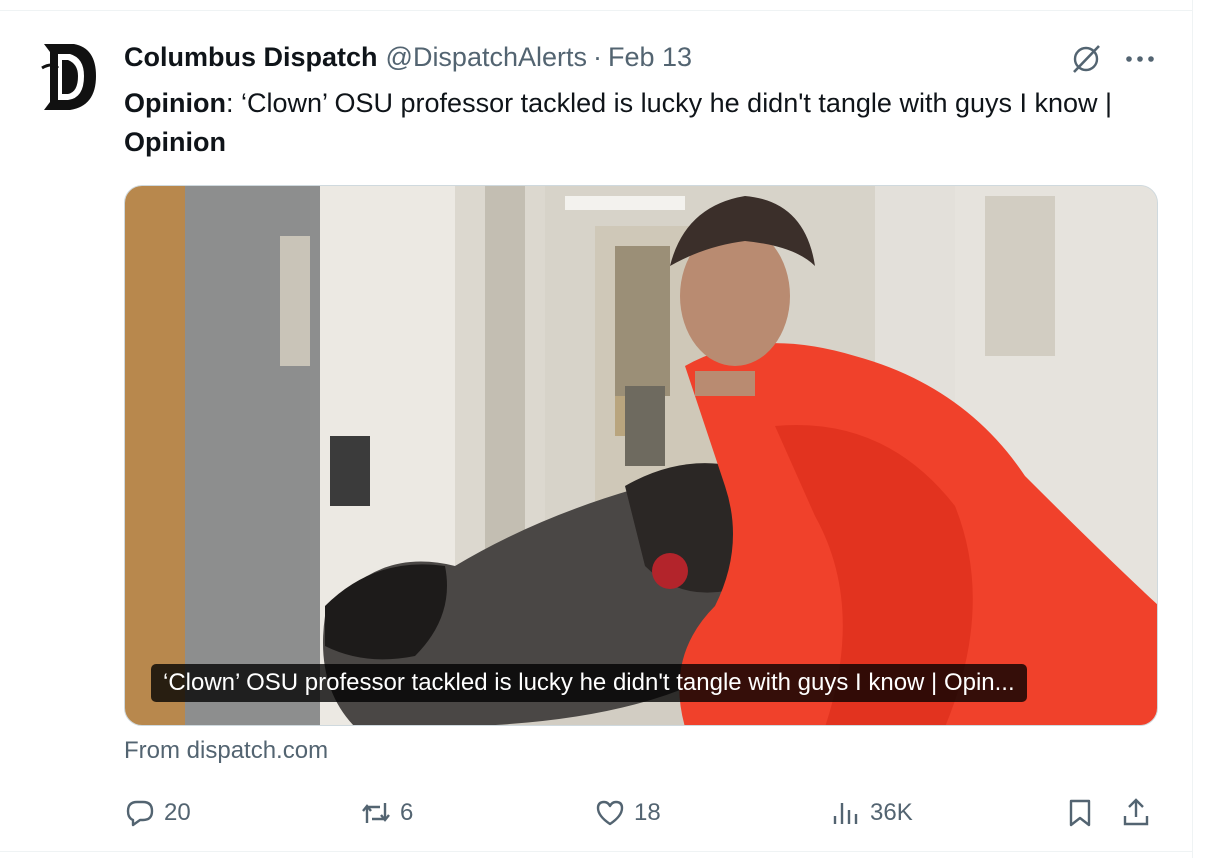 Image resolution: width=1210 pixels, height=858 pixels. What do you see at coordinates (596, 851) in the screenshot?
I see `bottom-divider` at bounding box center [596, 851].